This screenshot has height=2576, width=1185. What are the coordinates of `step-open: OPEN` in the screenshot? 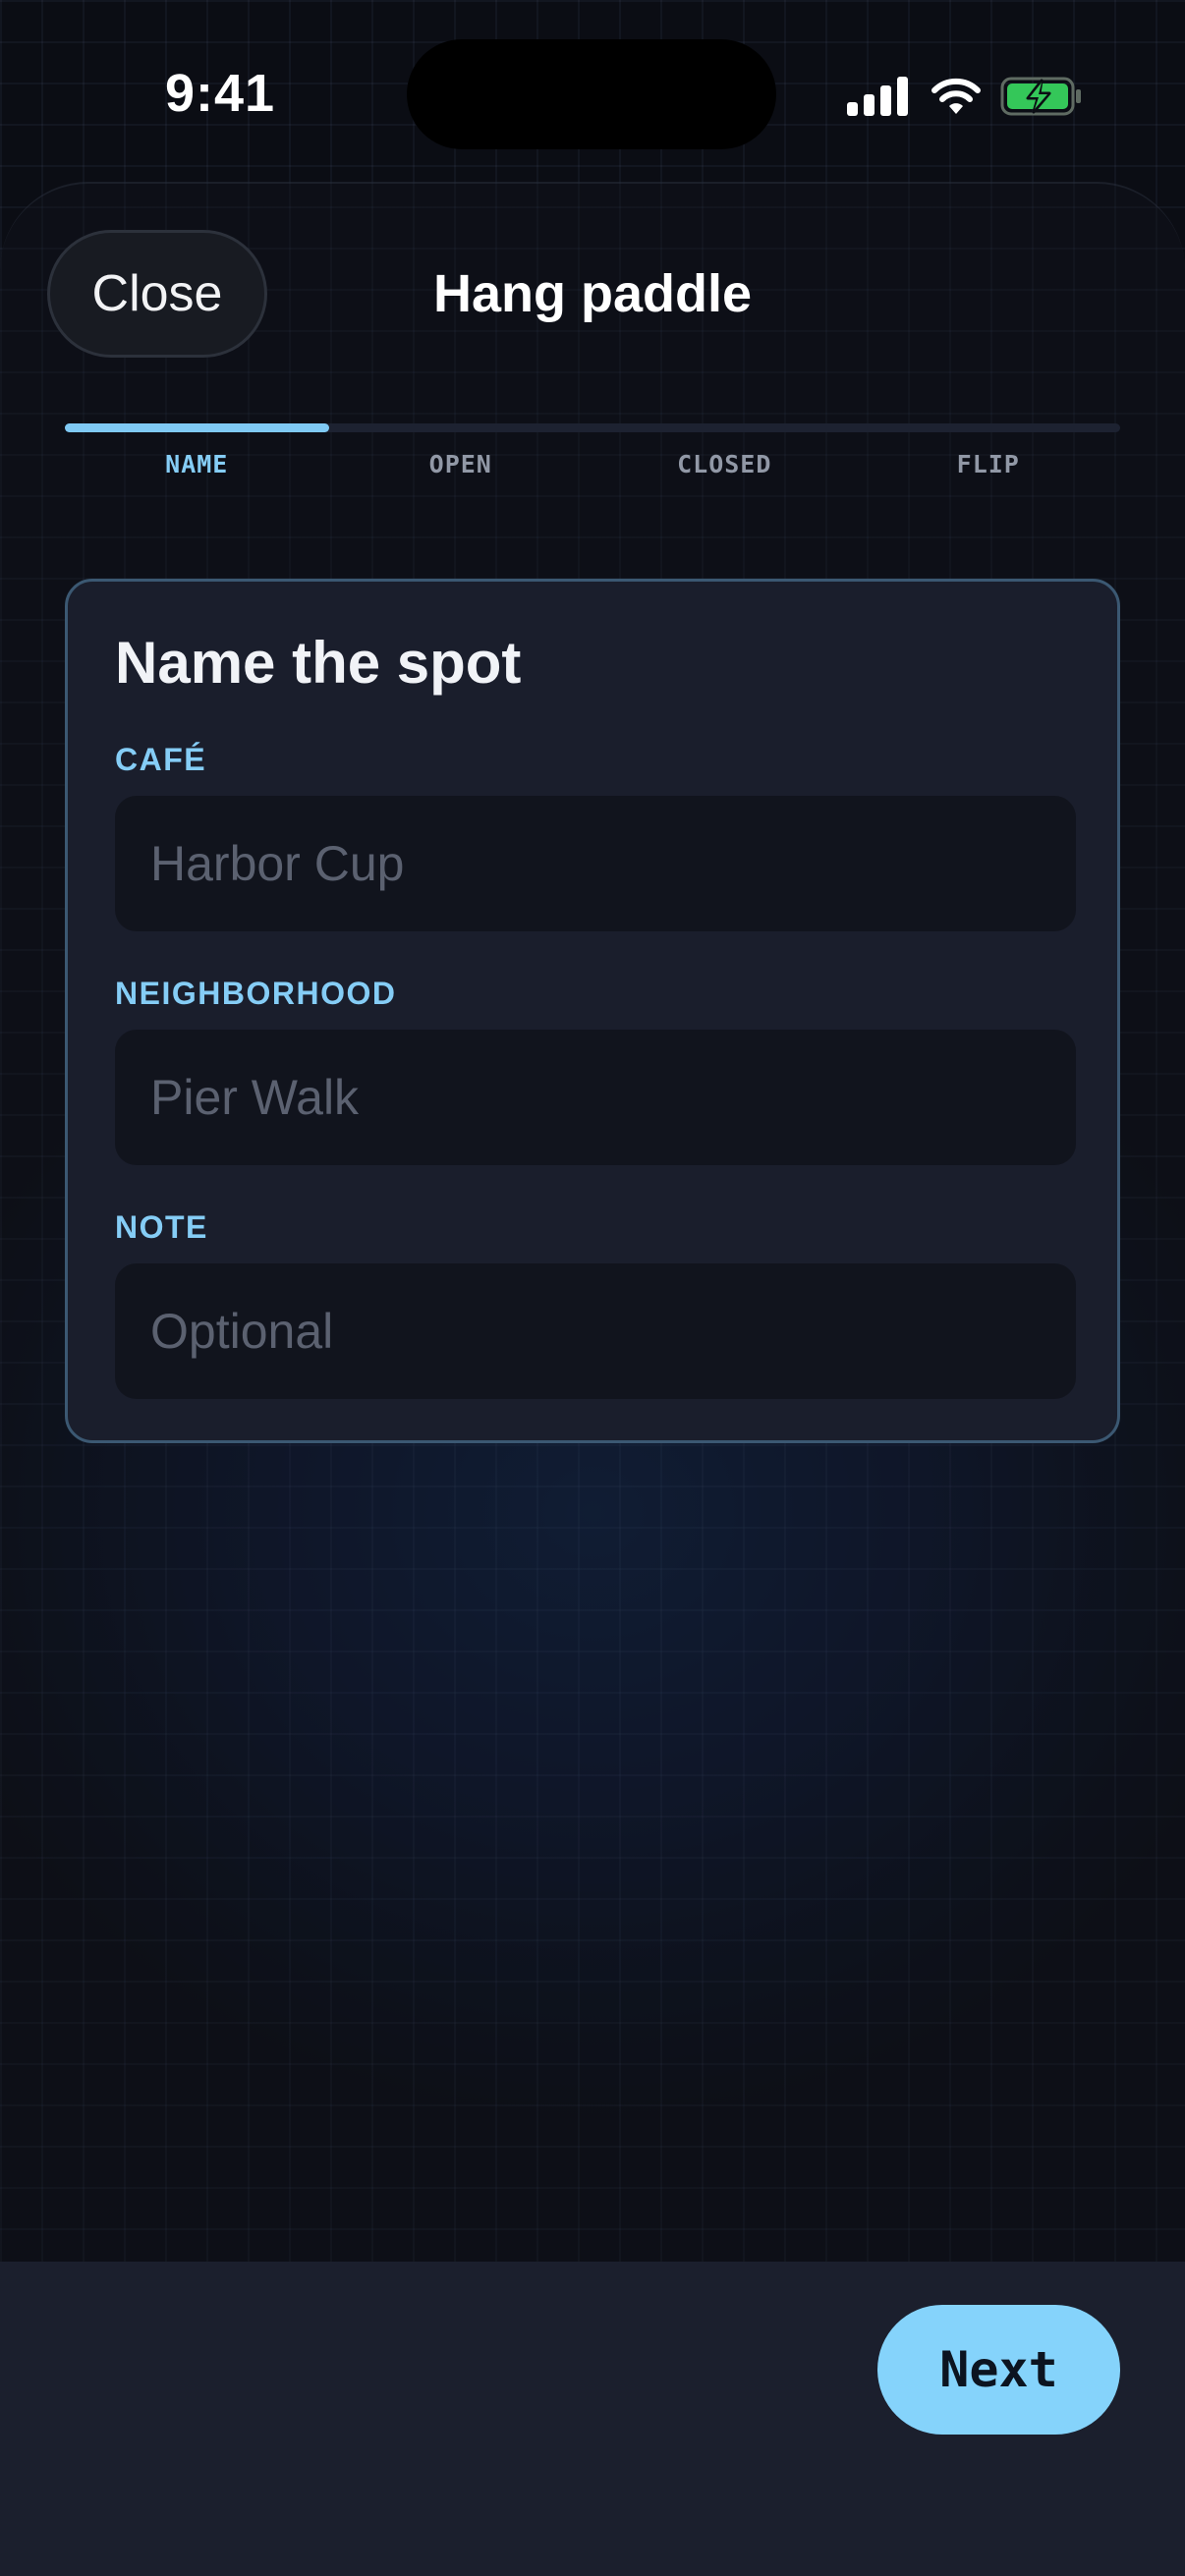 It's located at (460, 464).